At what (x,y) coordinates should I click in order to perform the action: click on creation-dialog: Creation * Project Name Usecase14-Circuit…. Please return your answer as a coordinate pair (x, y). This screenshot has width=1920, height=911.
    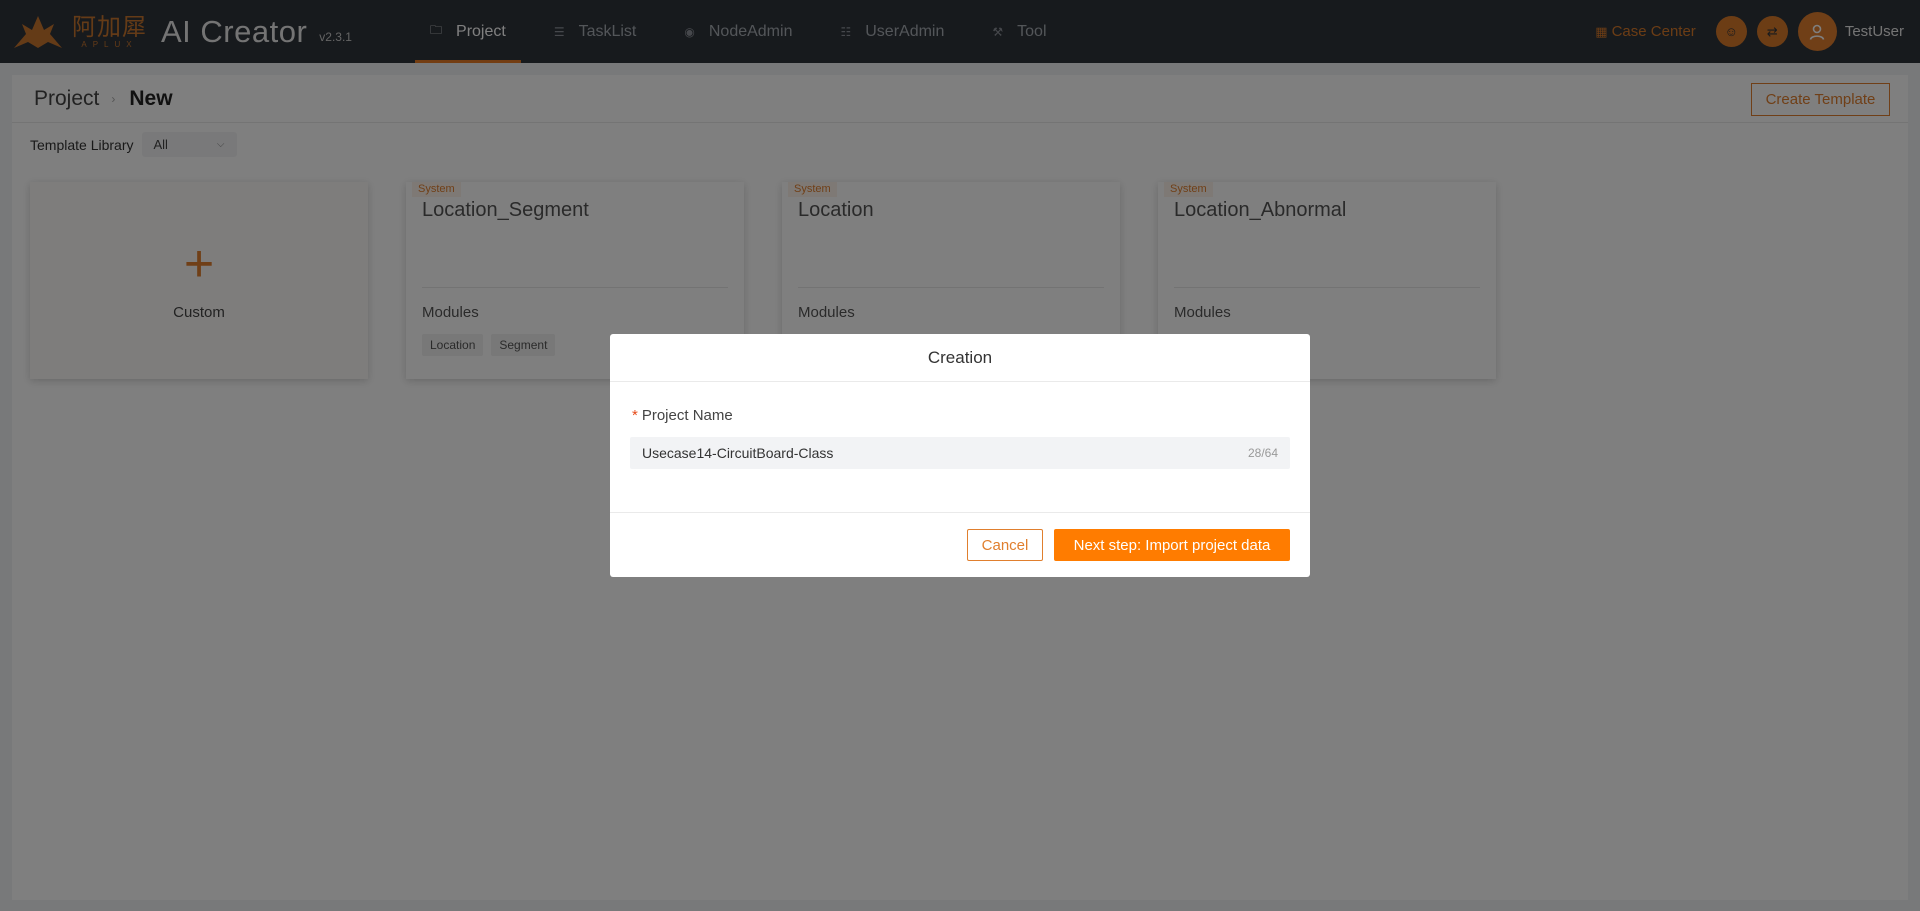
    Looking at the image, I should click on (960, 455).